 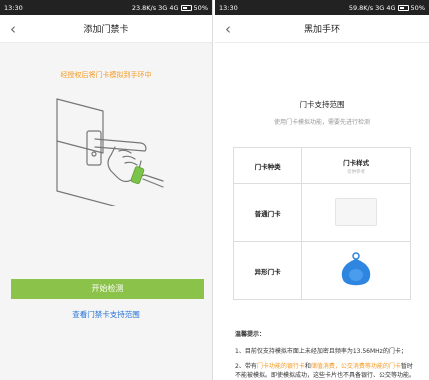 I want to click on page-title: 黑加手环, so click(x=321, y=30).